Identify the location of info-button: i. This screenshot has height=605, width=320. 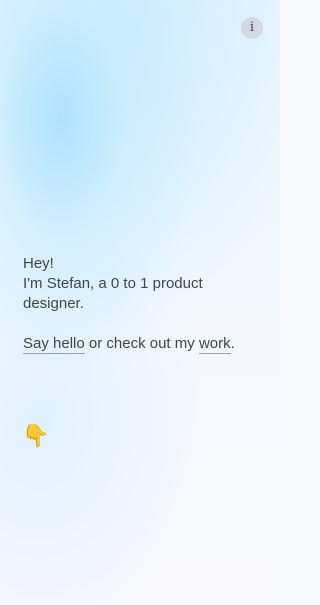
(252, 28).